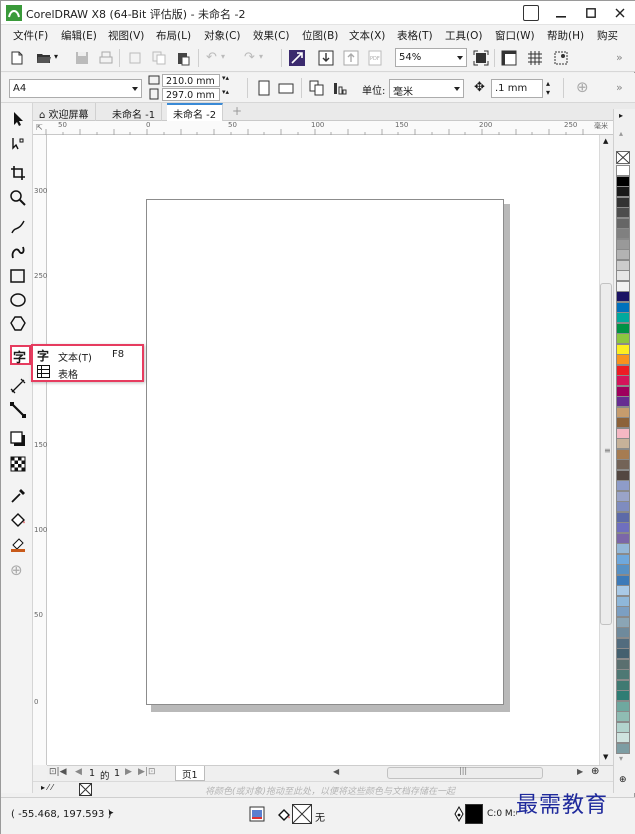 The image size is (635, 834). What do you see at coordinates (134, 112) in the screenshot?
I see `tab-untitled-1: 未命名 -1` at bounding box center [134, 112].